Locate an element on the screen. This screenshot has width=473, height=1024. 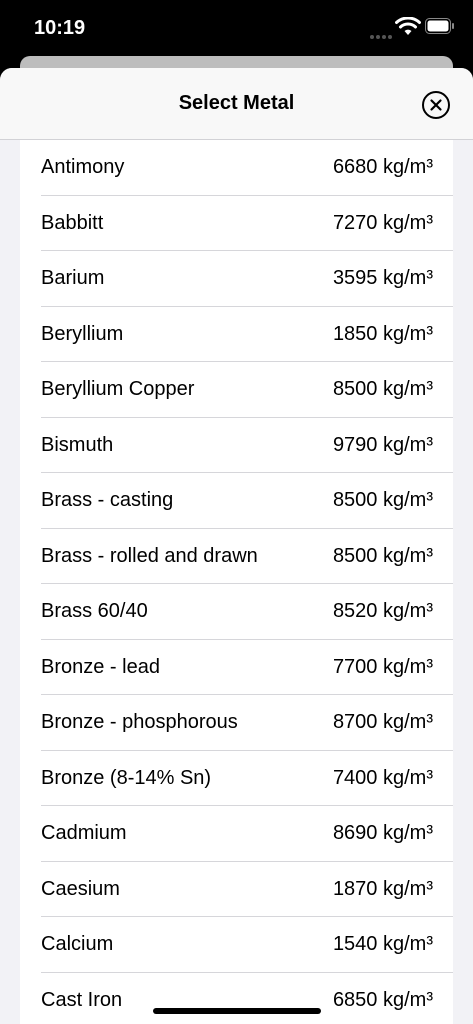
sheet-title: Select Metal is located at coordinates (236, 103).